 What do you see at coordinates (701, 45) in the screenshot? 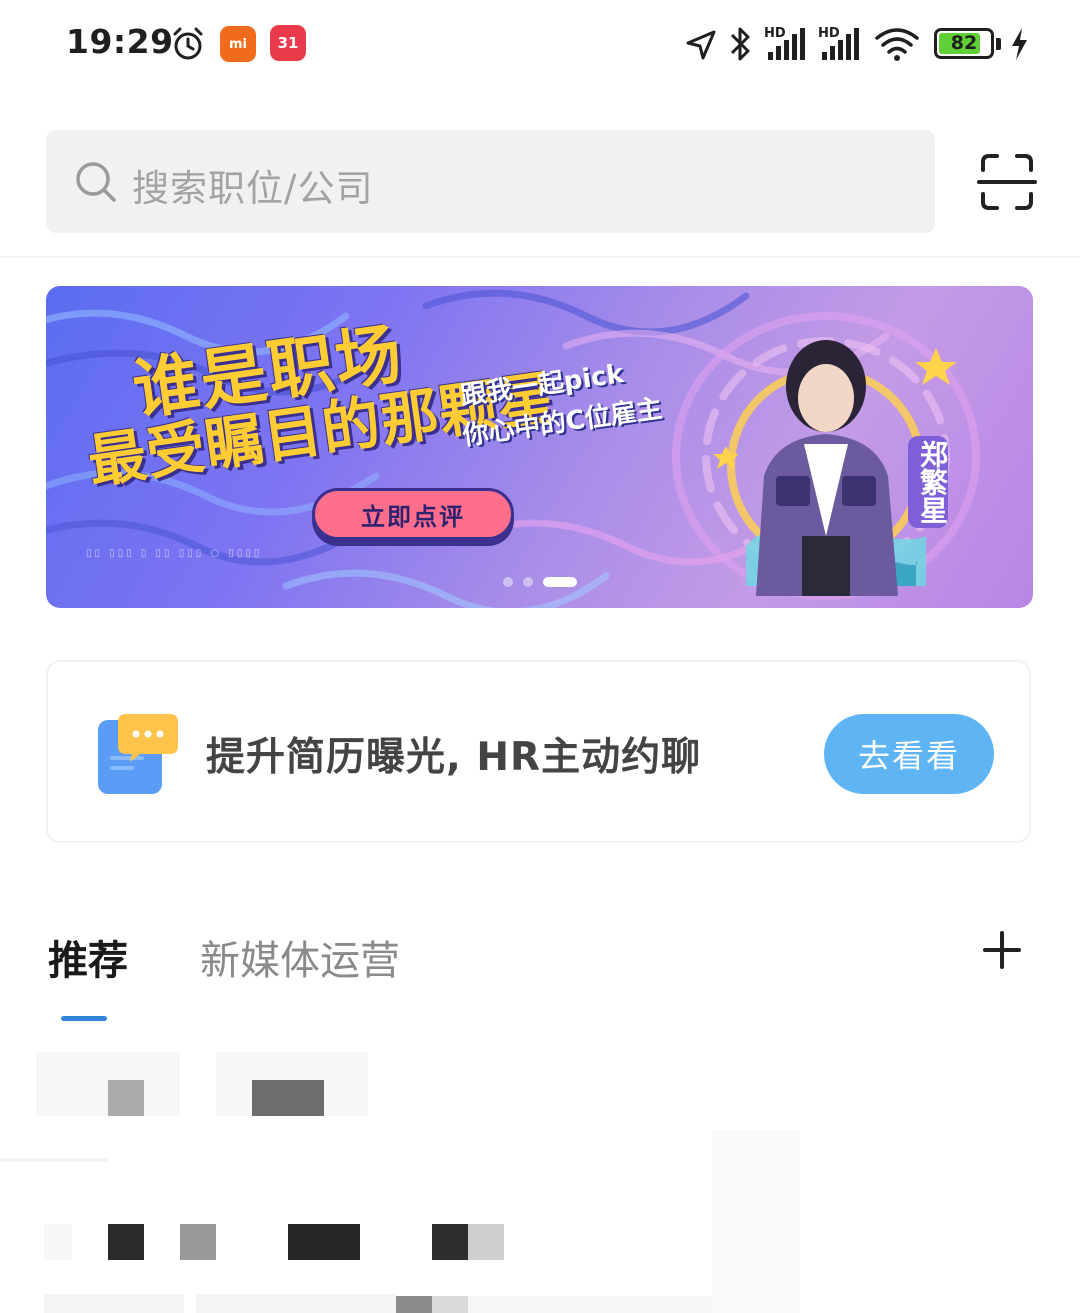
I see `location-icon` at bounding box center [701, 45].